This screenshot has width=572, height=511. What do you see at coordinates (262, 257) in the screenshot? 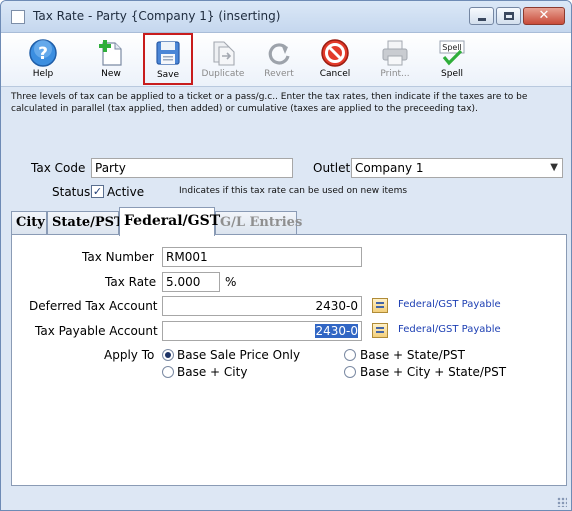
I see `tax-number-input: RM001` at bounding box center [262, 257].